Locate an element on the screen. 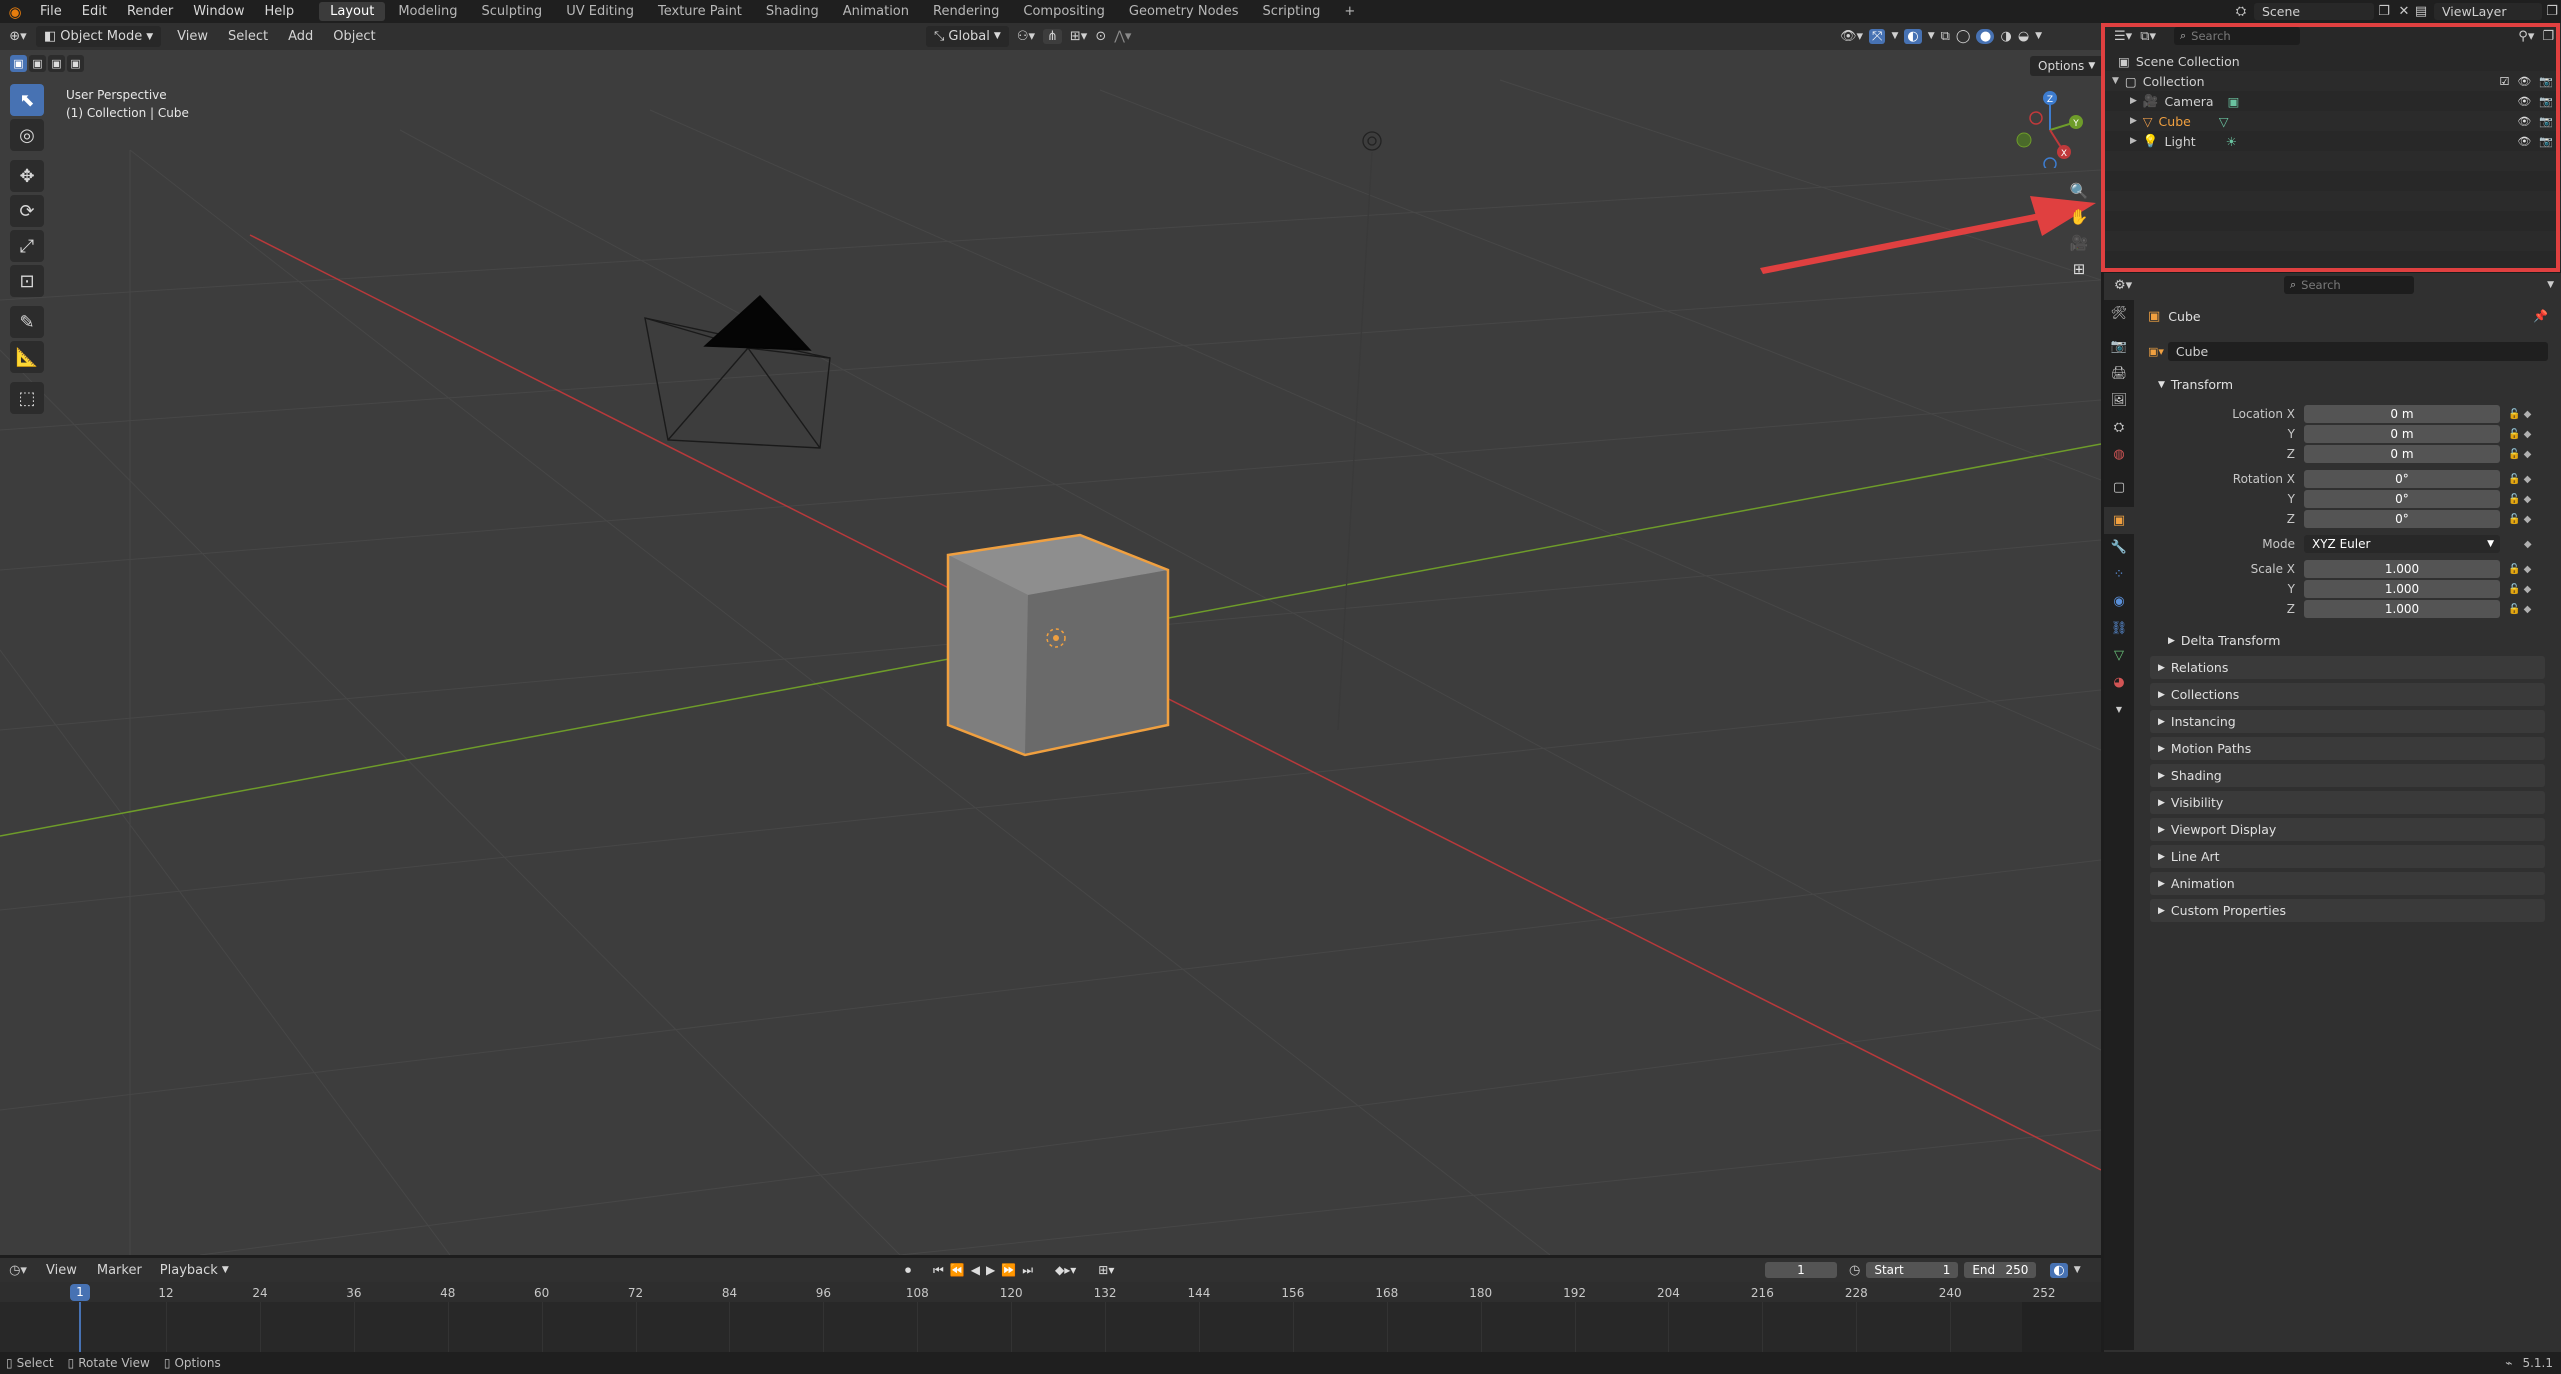  tab-modeling: Modeling is located at coordinates (427, 11).